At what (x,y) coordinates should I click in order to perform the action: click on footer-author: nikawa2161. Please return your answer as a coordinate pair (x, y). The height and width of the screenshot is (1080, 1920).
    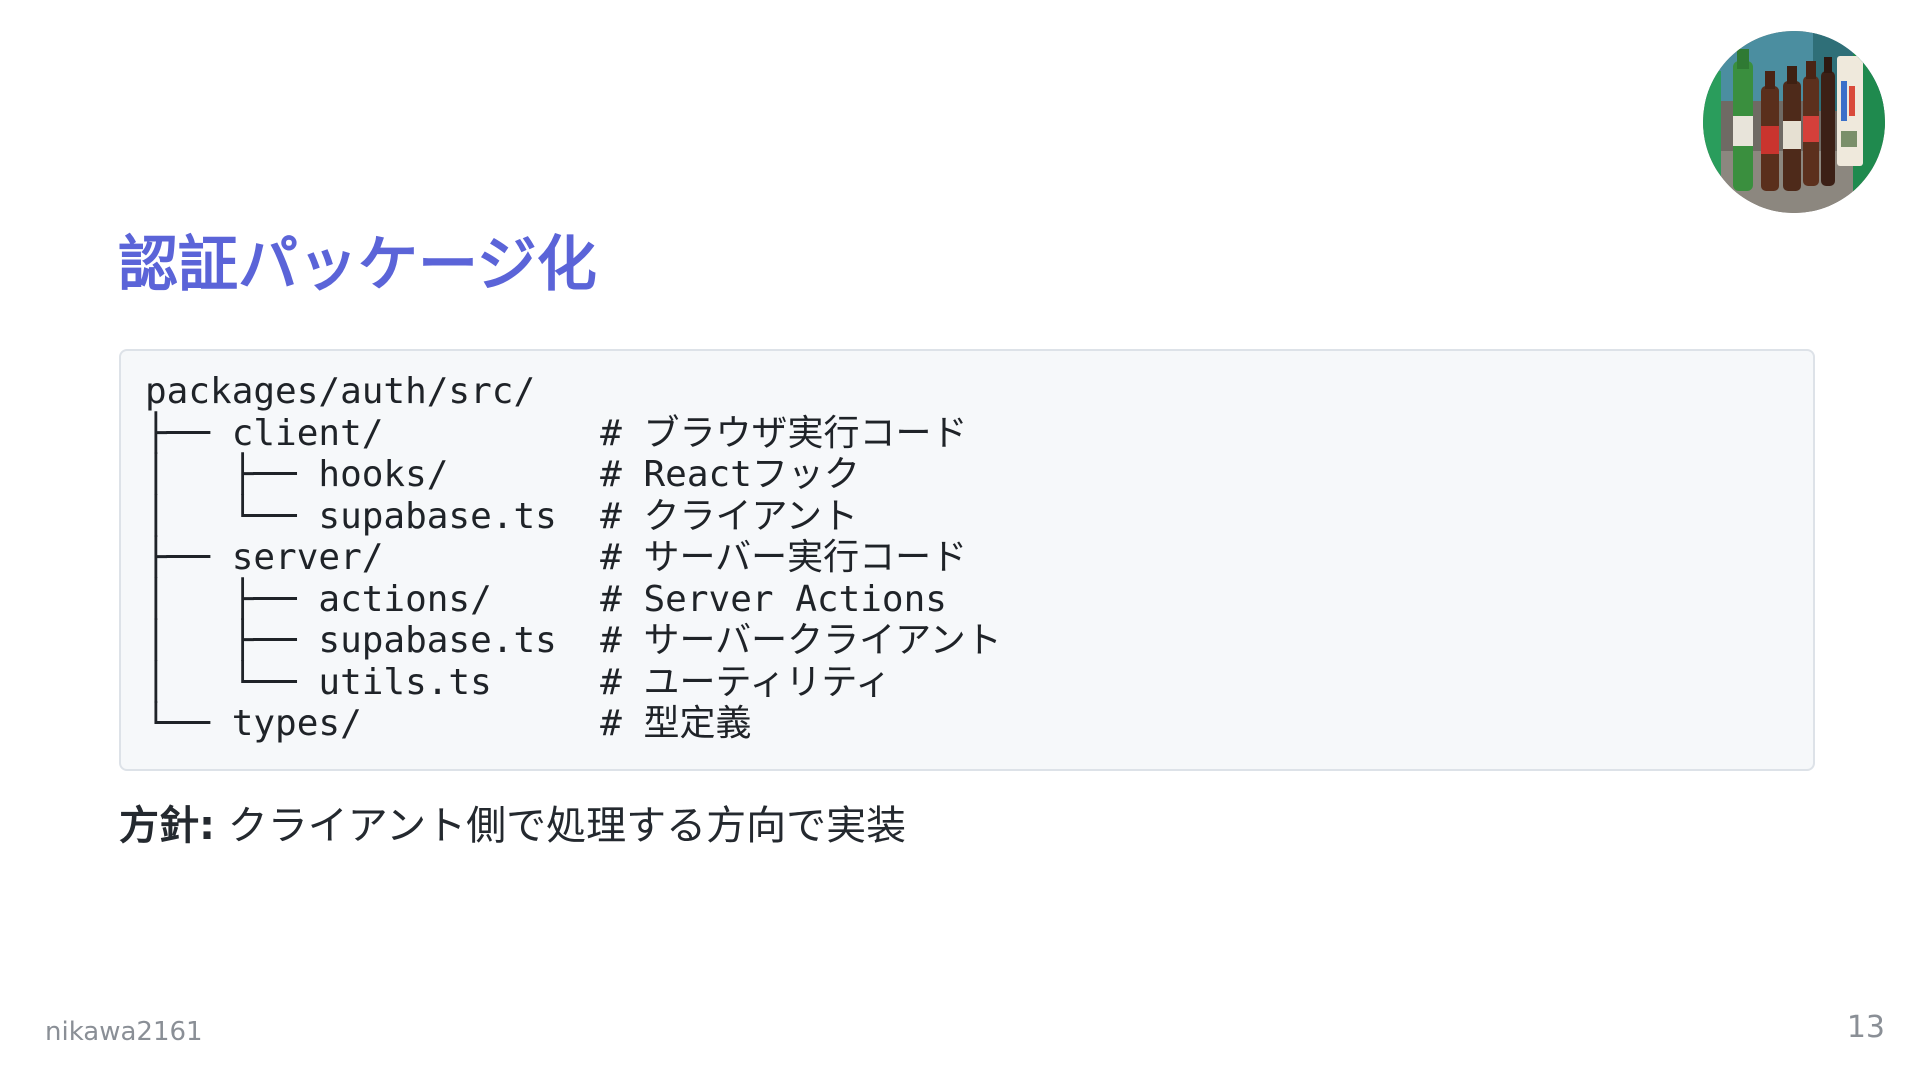
    Looking at the image, I should click on (124, 1032).